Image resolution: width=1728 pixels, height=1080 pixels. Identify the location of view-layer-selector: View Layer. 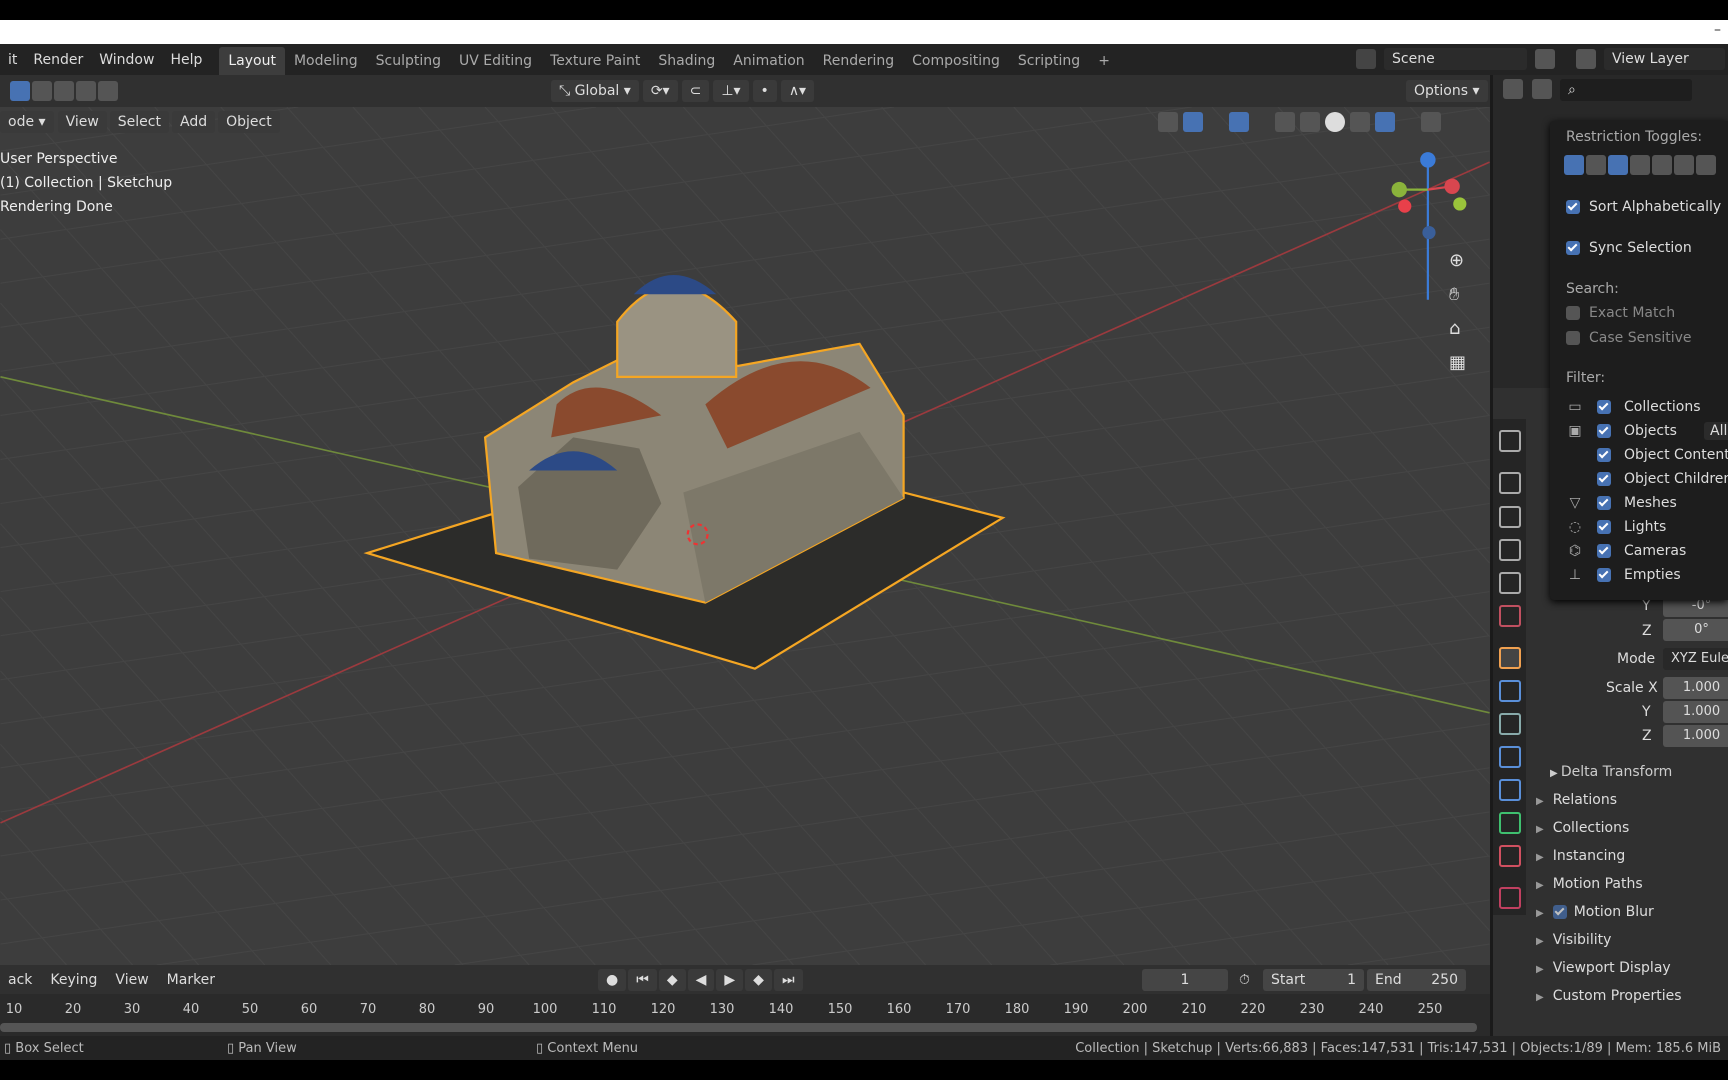
(1664, 59).